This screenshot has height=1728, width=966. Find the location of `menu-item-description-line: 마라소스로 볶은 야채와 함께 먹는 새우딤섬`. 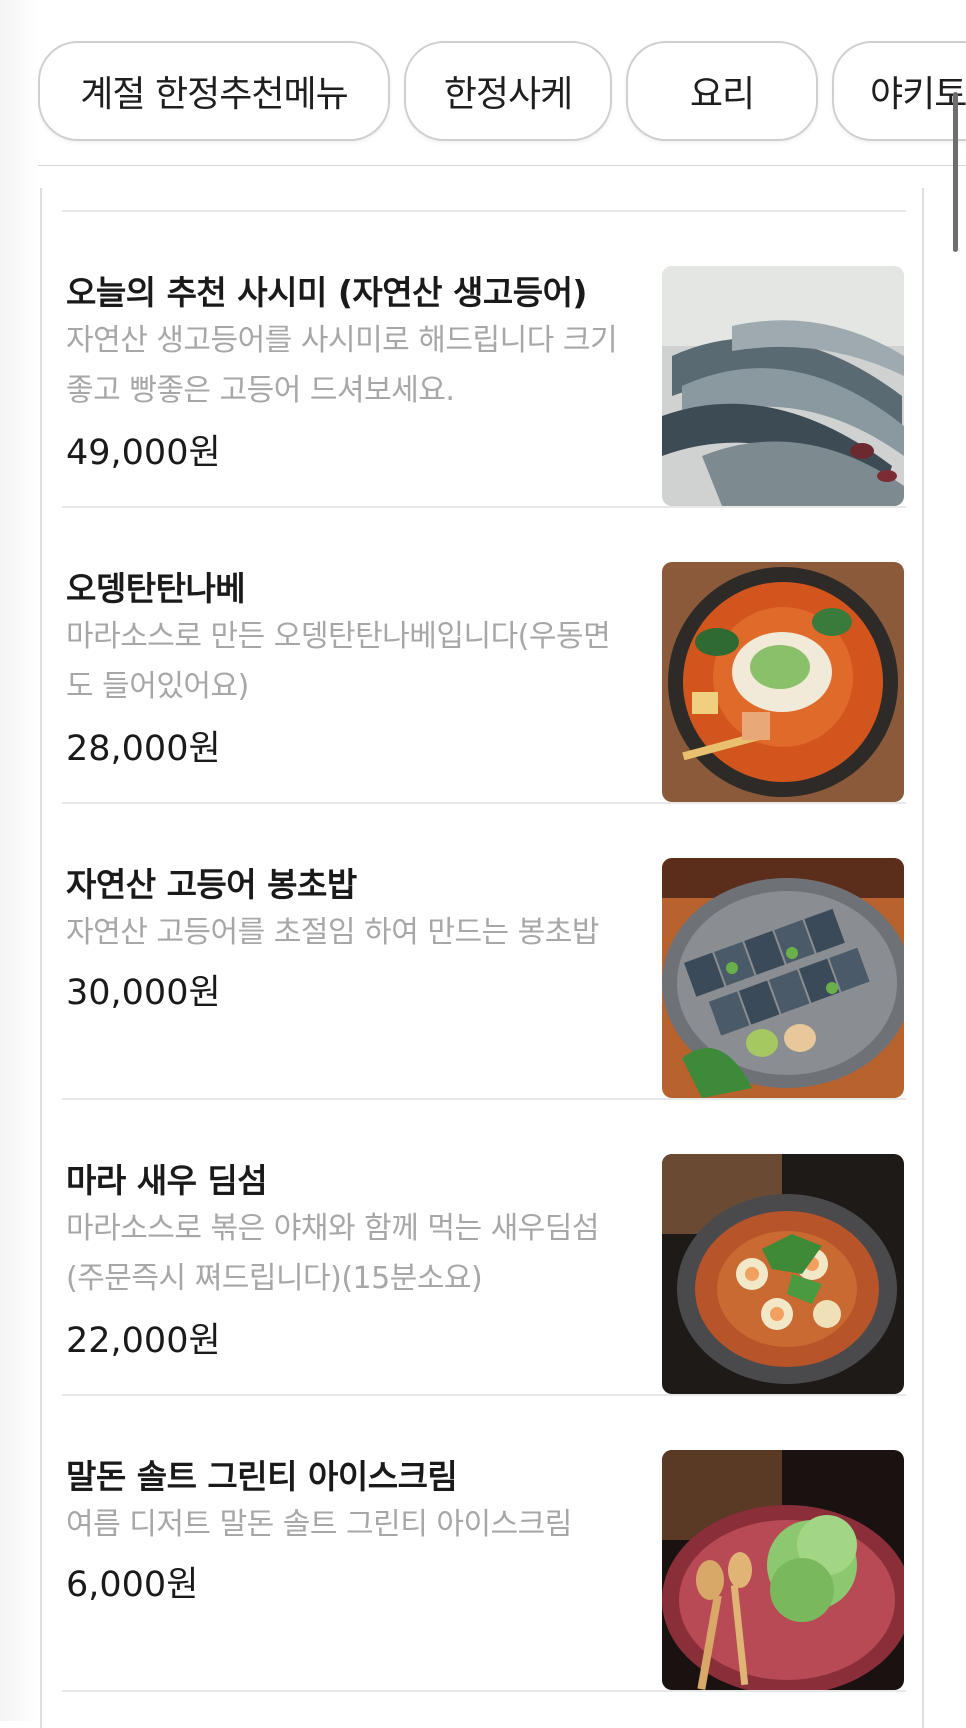

menu-item-description-line: 마라소스로 볶은 야채와 함께 먹는 새우딤섬 is located at coordinates (332, 1228).